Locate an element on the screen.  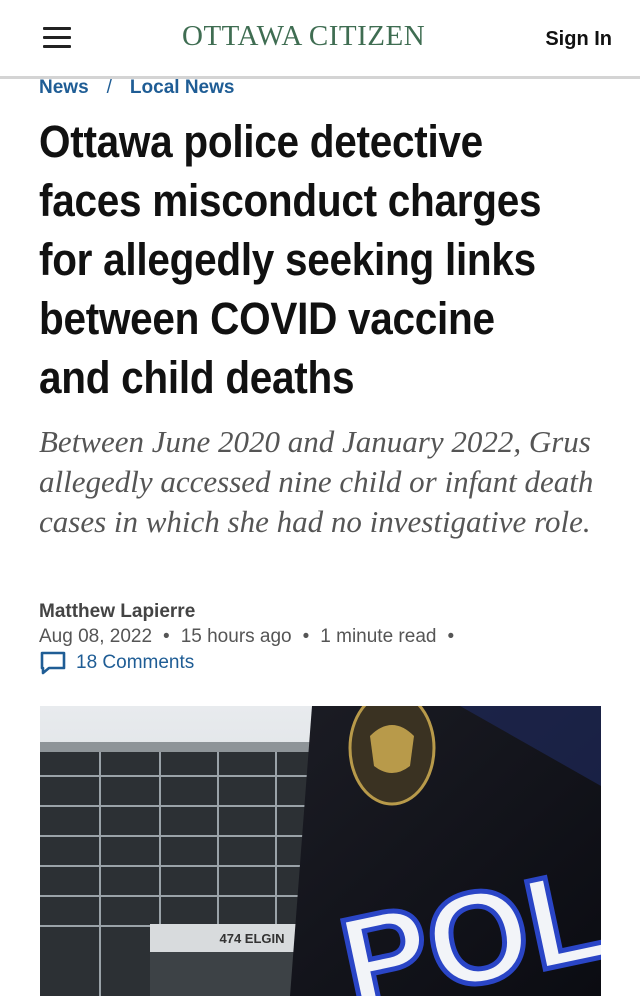
site-logo: OTTAWA CITIZEN is located at coordinates (303, 36).